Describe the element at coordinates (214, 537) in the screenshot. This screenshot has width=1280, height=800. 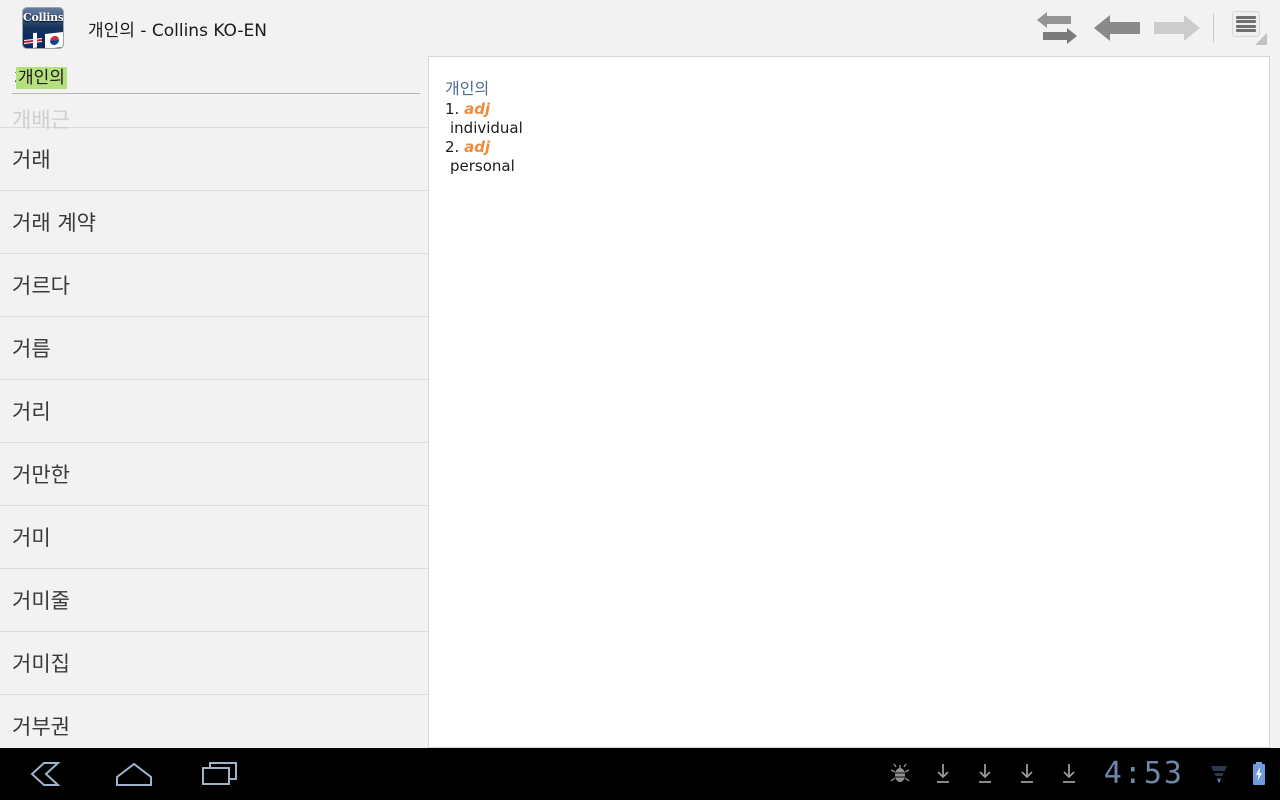
I see `list-item: 거미` at that location.